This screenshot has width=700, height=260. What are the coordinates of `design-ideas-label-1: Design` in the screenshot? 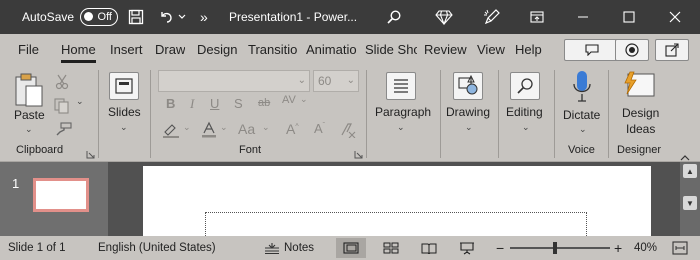 It's located at (640, 113).